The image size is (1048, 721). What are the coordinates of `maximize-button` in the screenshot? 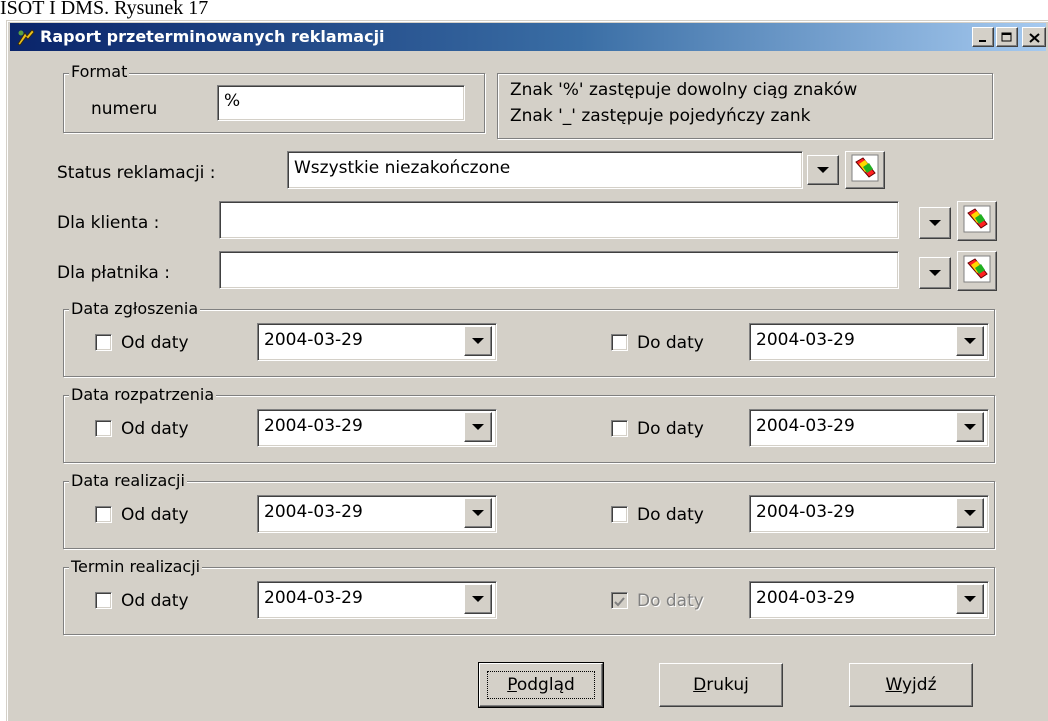 It's located at (1007, 37).